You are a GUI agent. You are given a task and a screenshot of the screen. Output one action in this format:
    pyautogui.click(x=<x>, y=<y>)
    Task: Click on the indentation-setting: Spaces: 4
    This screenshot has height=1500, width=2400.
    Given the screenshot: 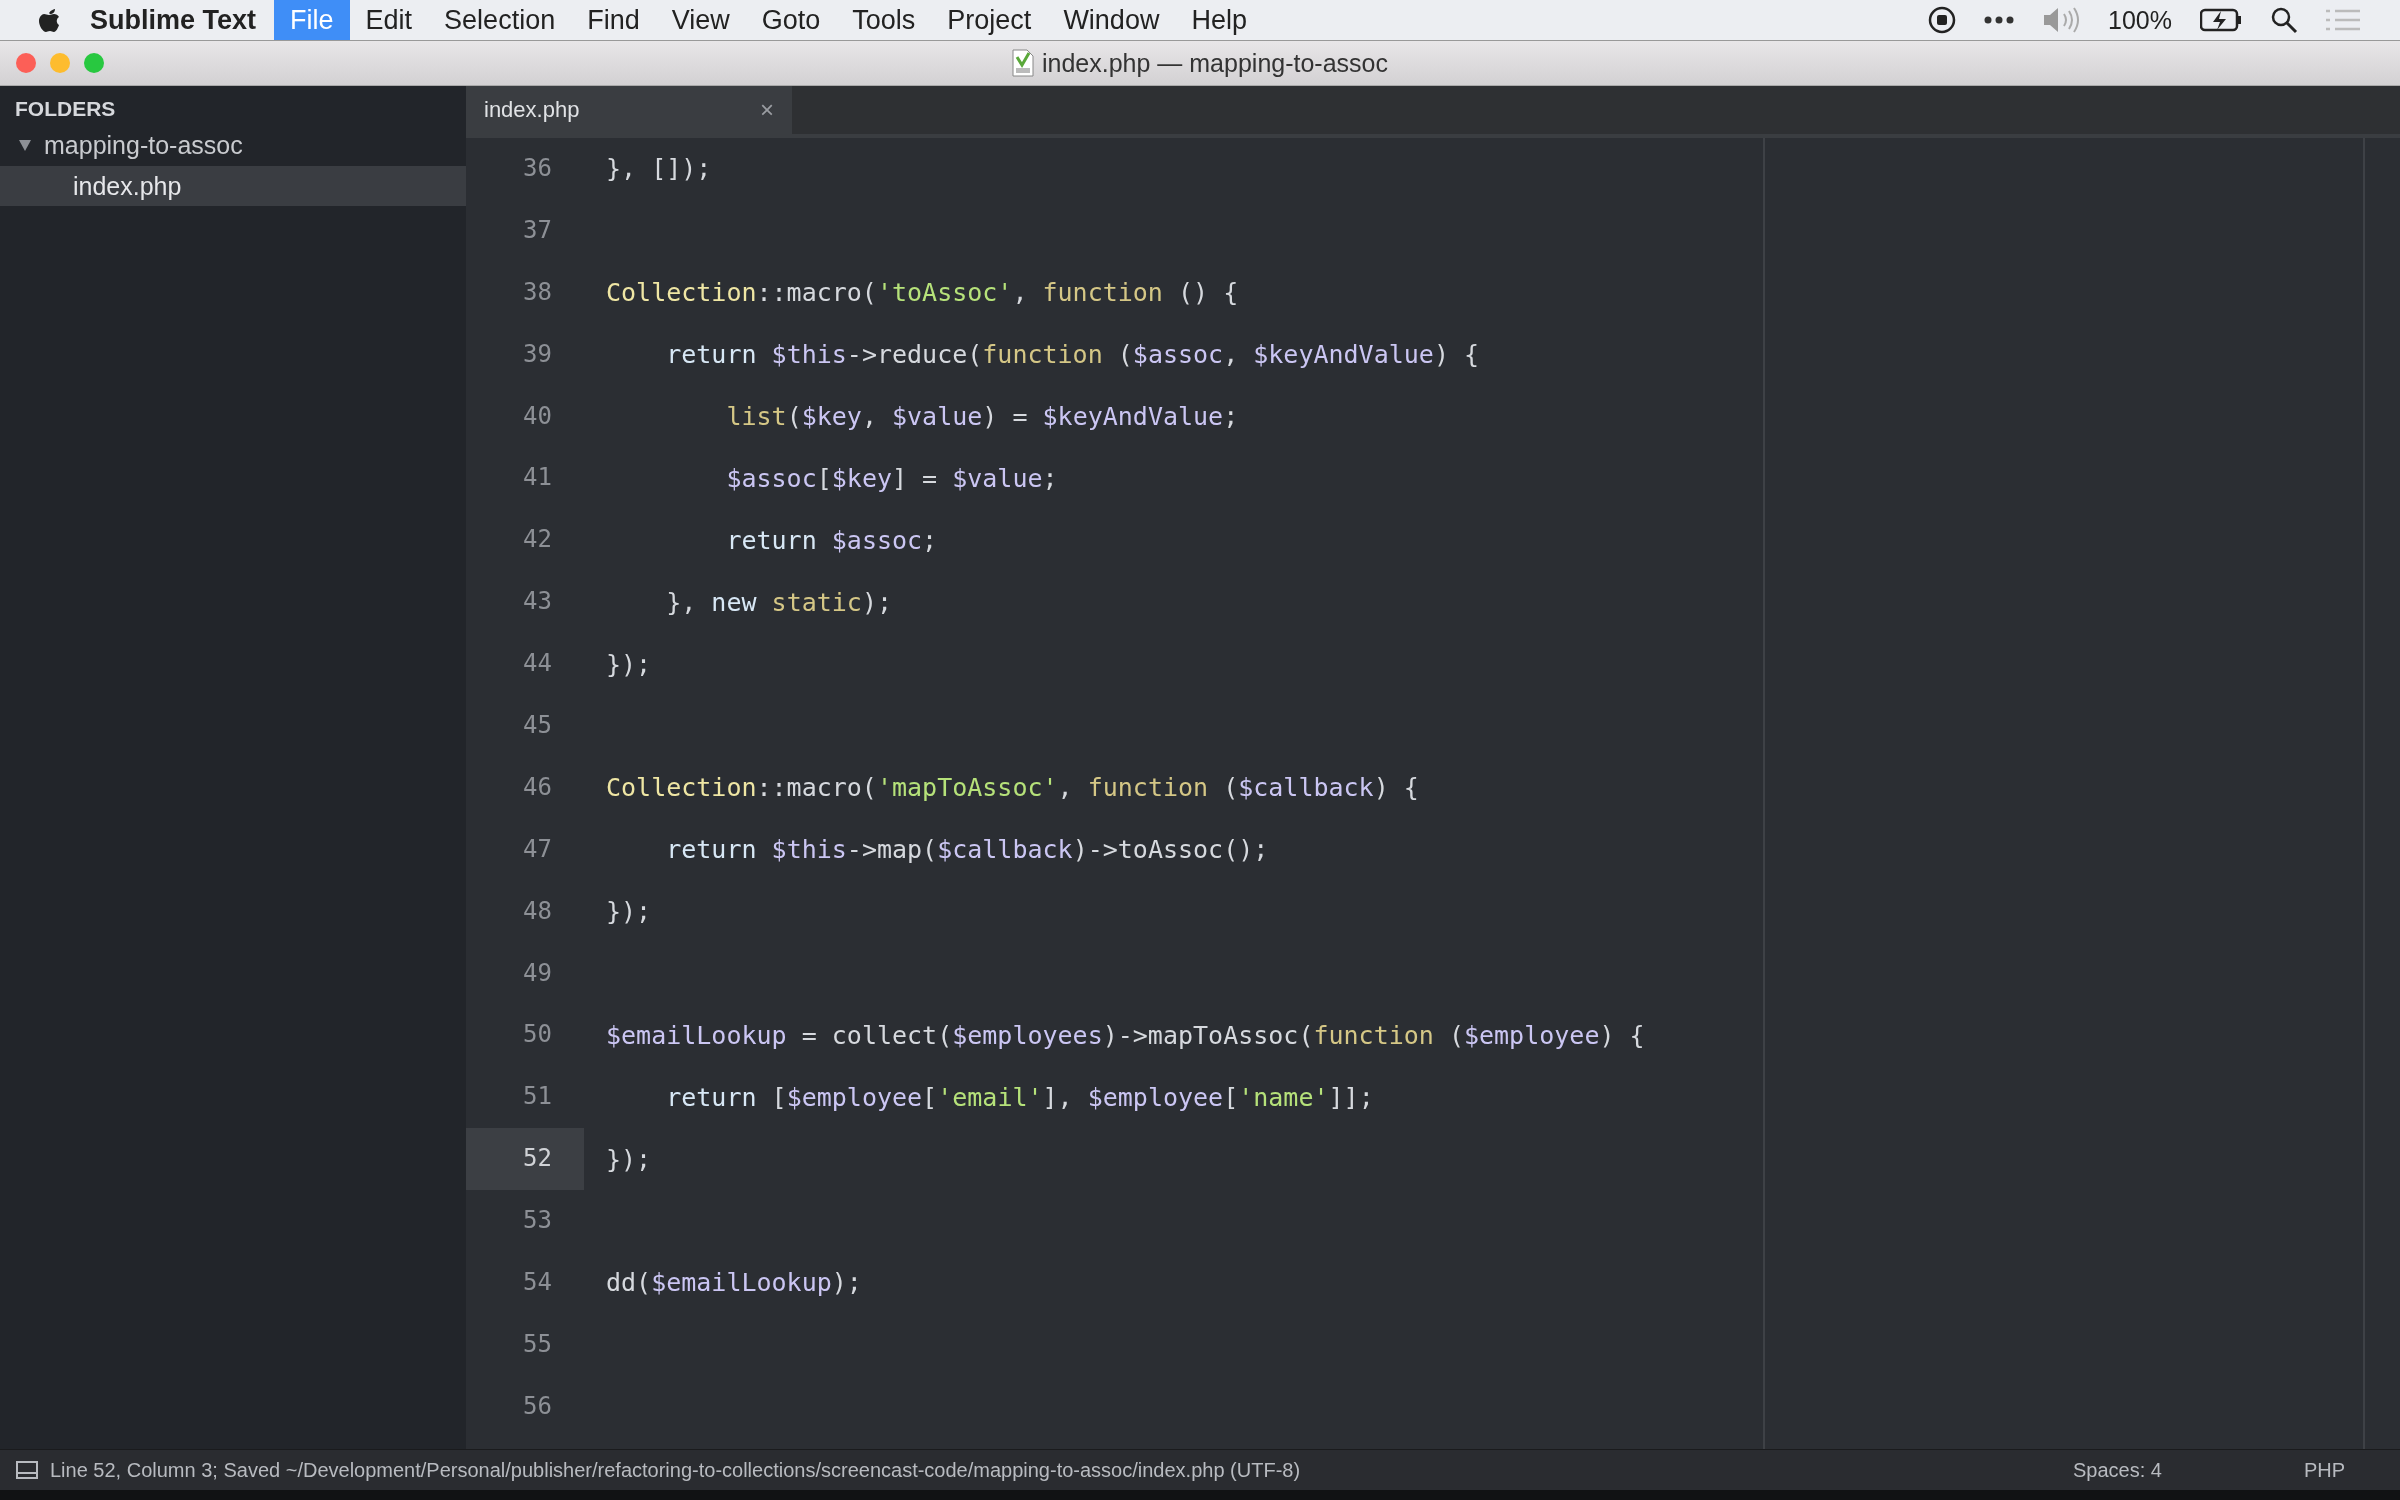 What is the action you would take?
    pyautogui.click(x=2182, y=1470)
    